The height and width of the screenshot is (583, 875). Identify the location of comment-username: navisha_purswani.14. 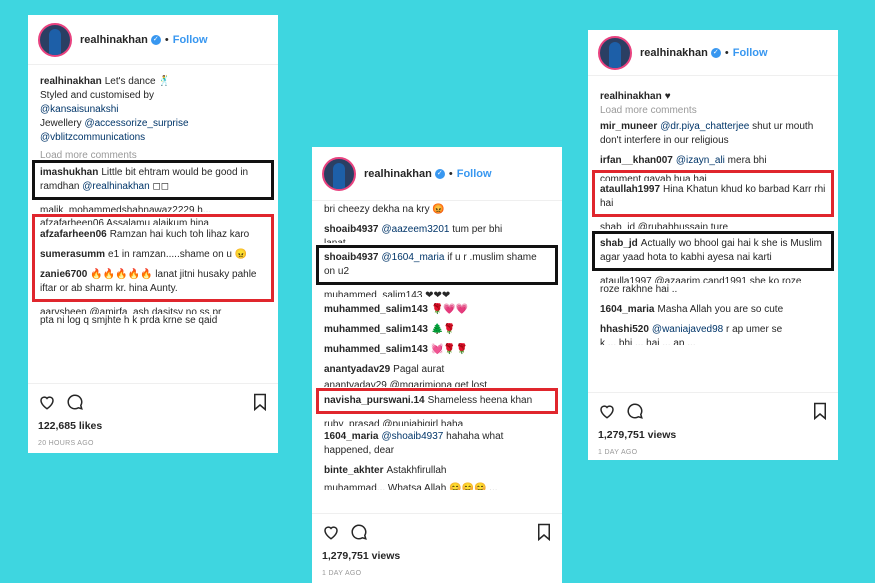
(374, 400).